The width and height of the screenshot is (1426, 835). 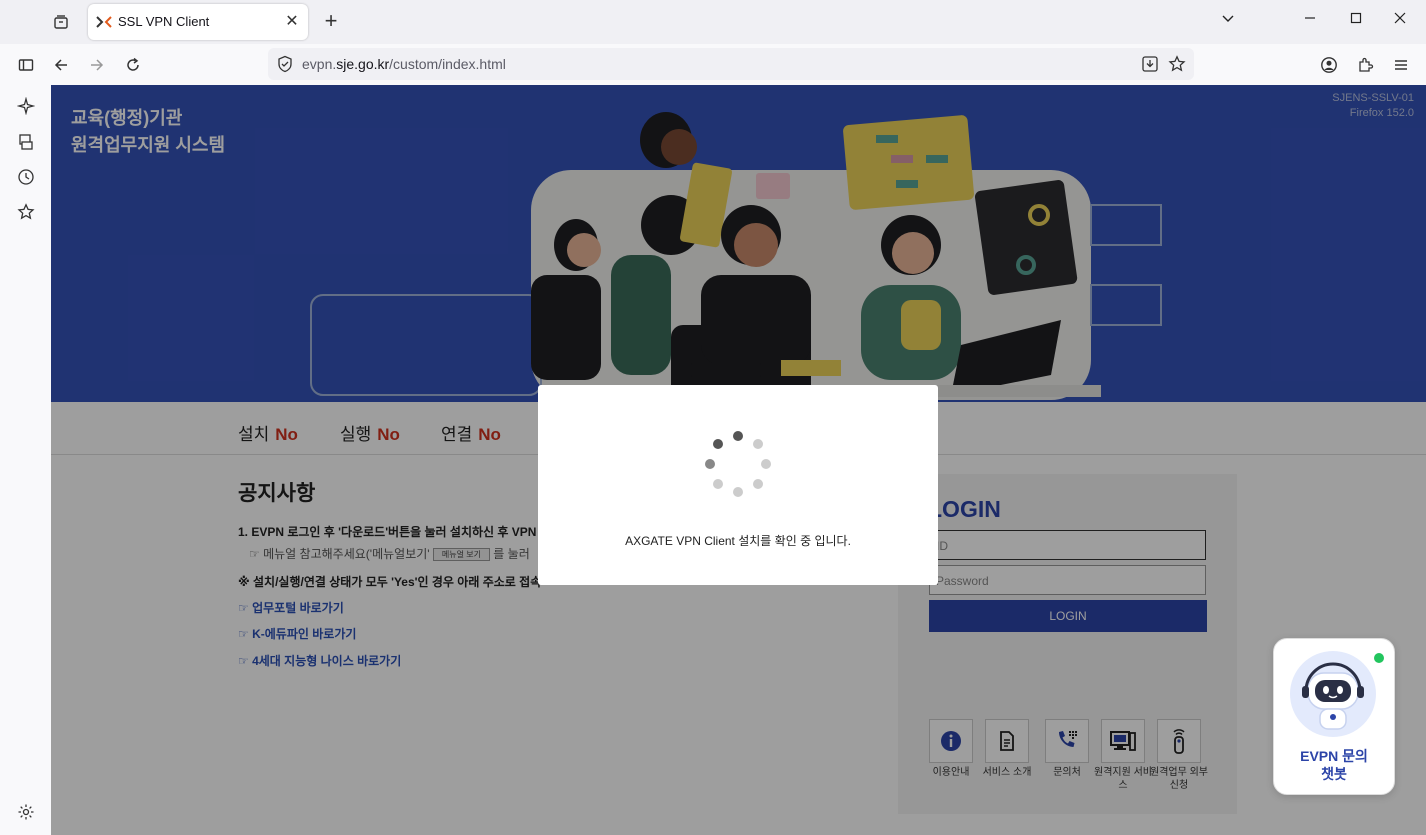 What do you see at coordinates (1150, 64) in the screenshot?
I see `download-page-icon` at bounding box center [1150, 64].